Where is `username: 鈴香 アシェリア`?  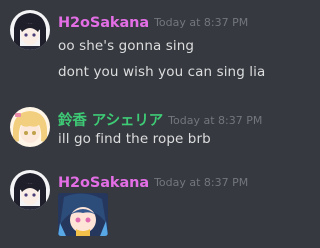
username: 鈴香 アシェリア is located at coordinates (110, 121).